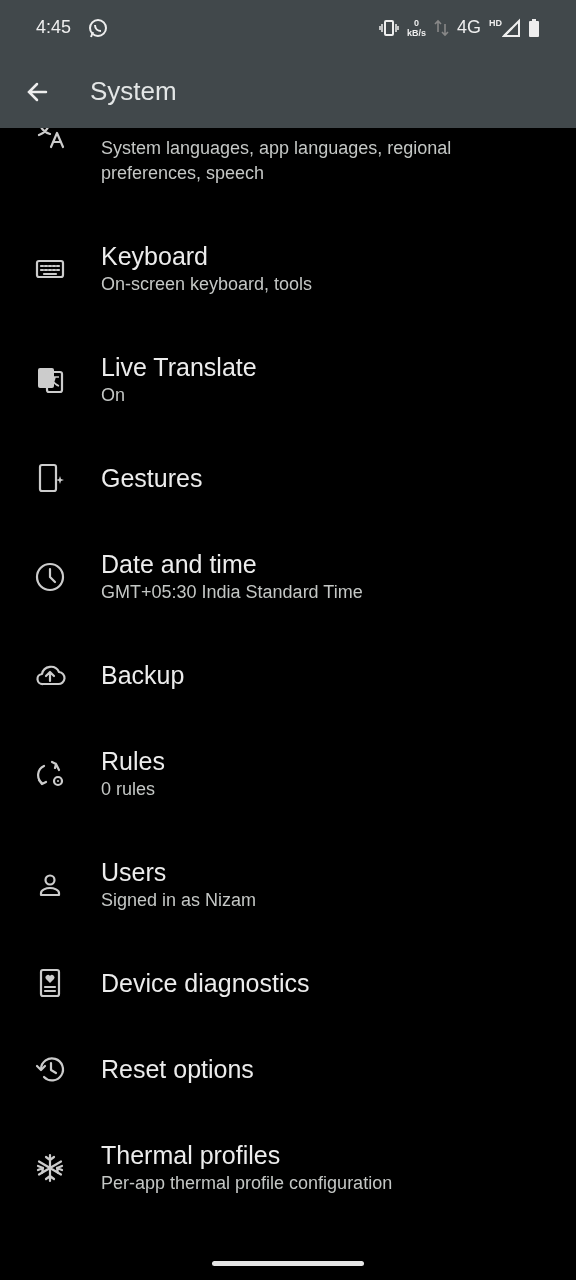 The width and height of the screenshot is (576, 1280). Describe the element at coordinates (277, 161) in the screenshot. I see `item-subtitle: System languages, app languages, regional preferences, speech` at that location.